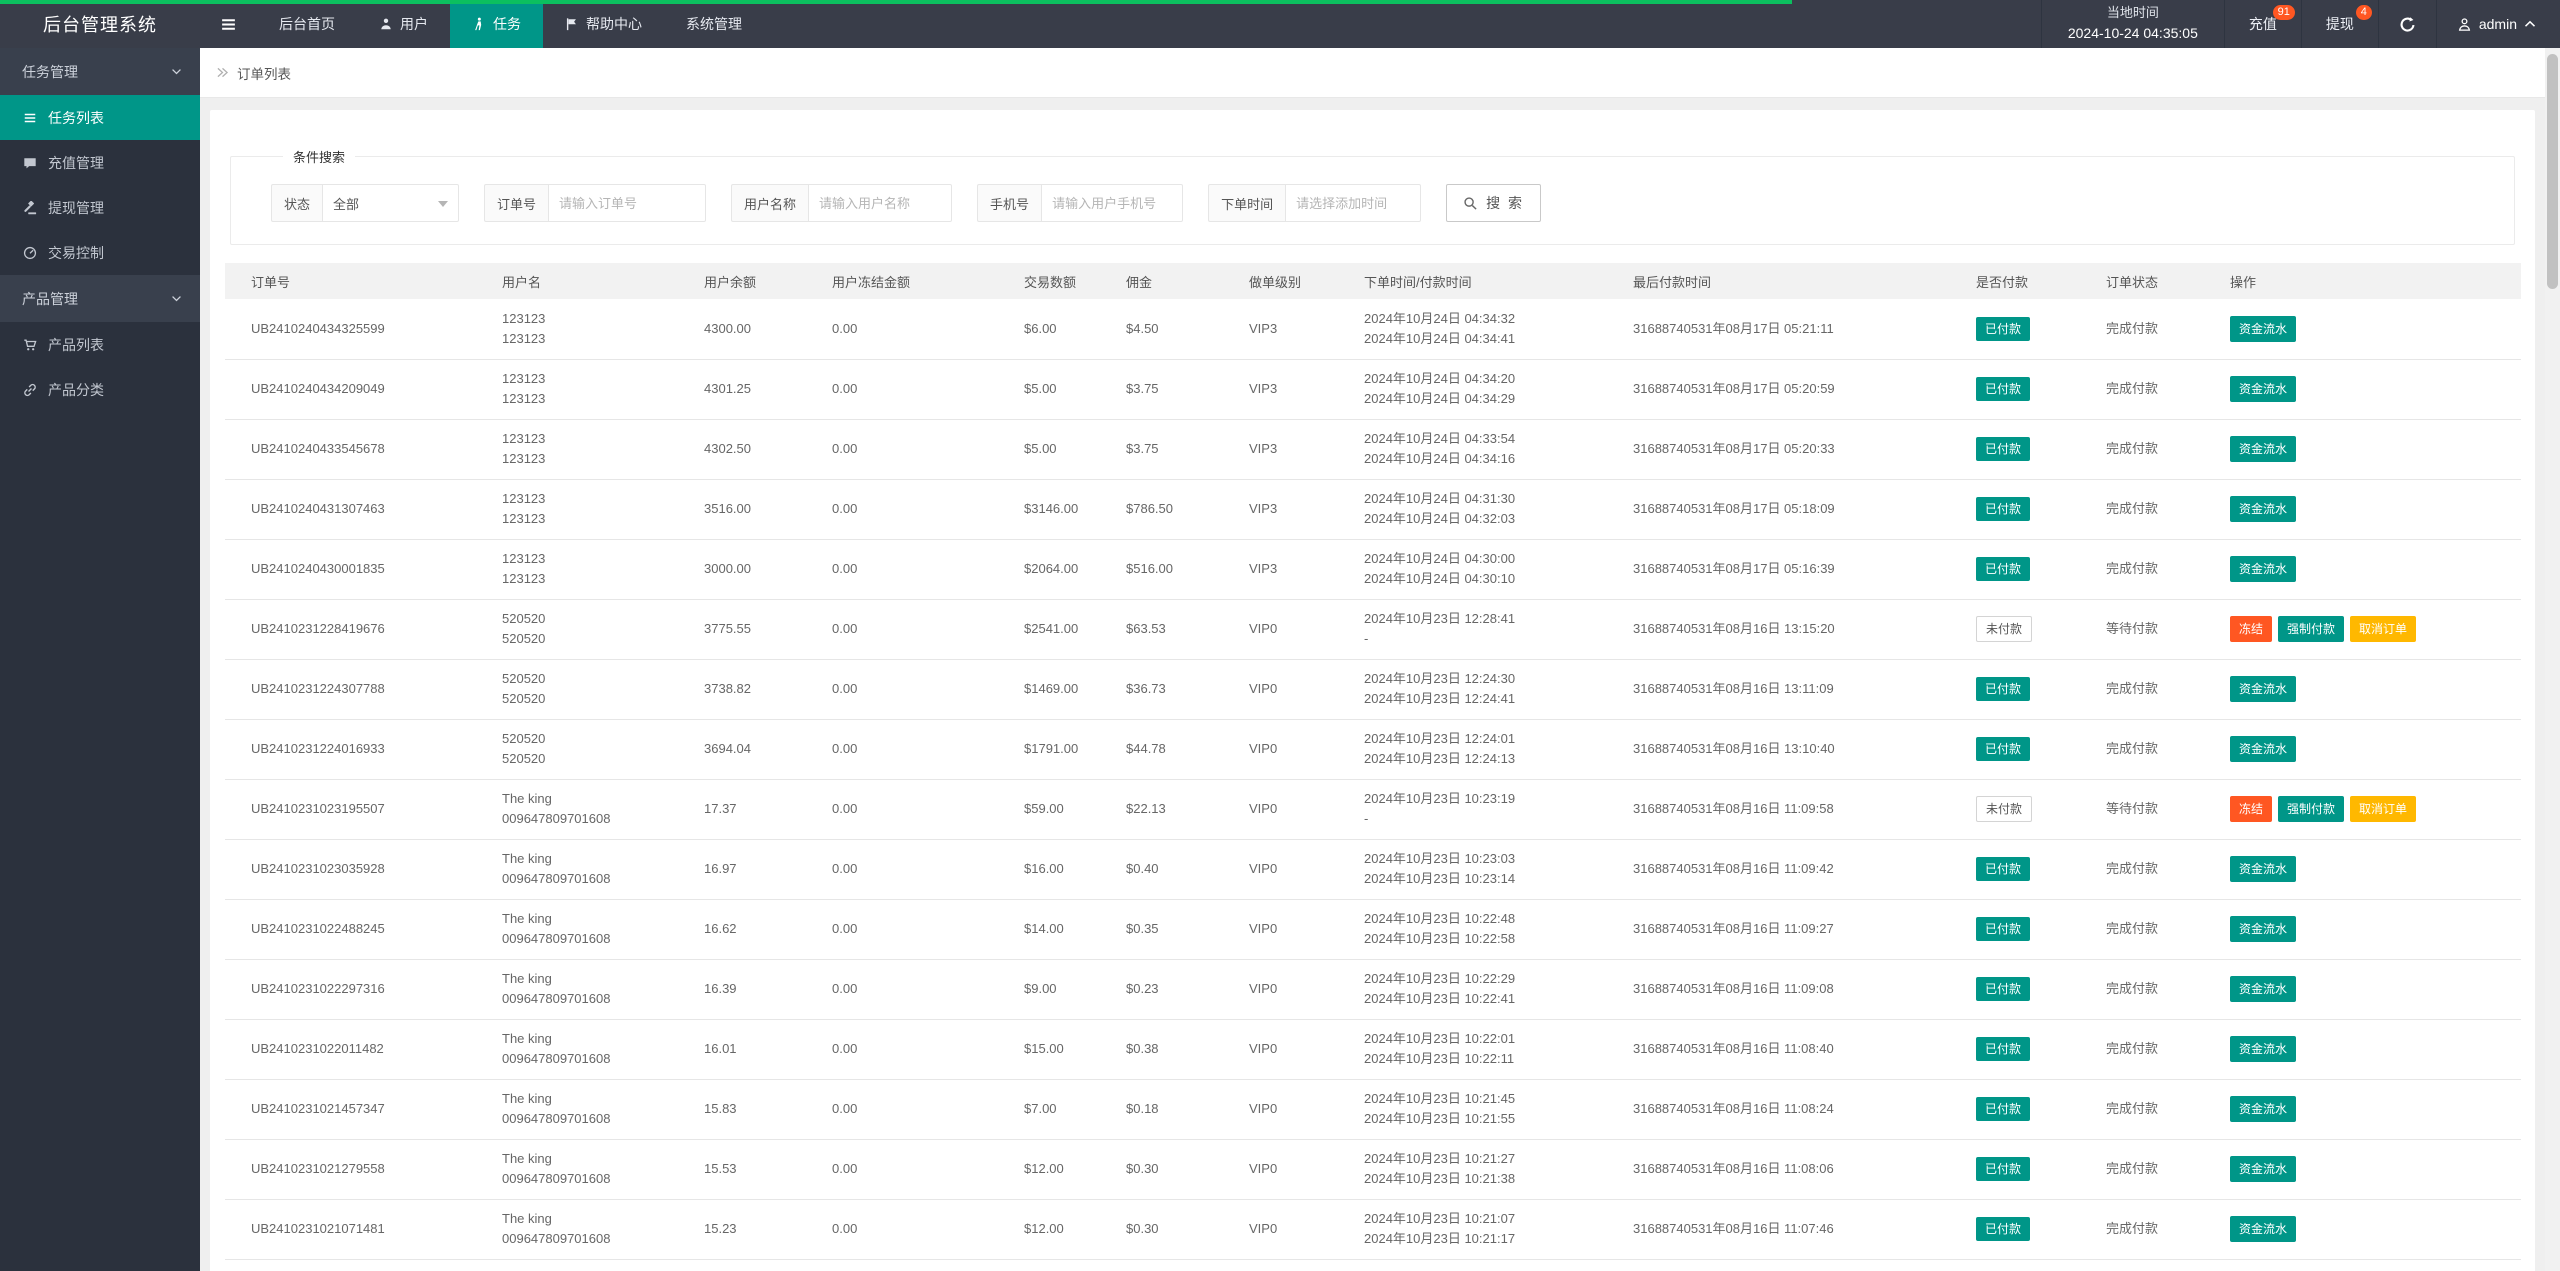 This screenshot has width=2560, height=1271. What do you see at coordinates (2464, 24) in the screenshot?
I see `admin-user-icon` at bounding box center [2464, 24].